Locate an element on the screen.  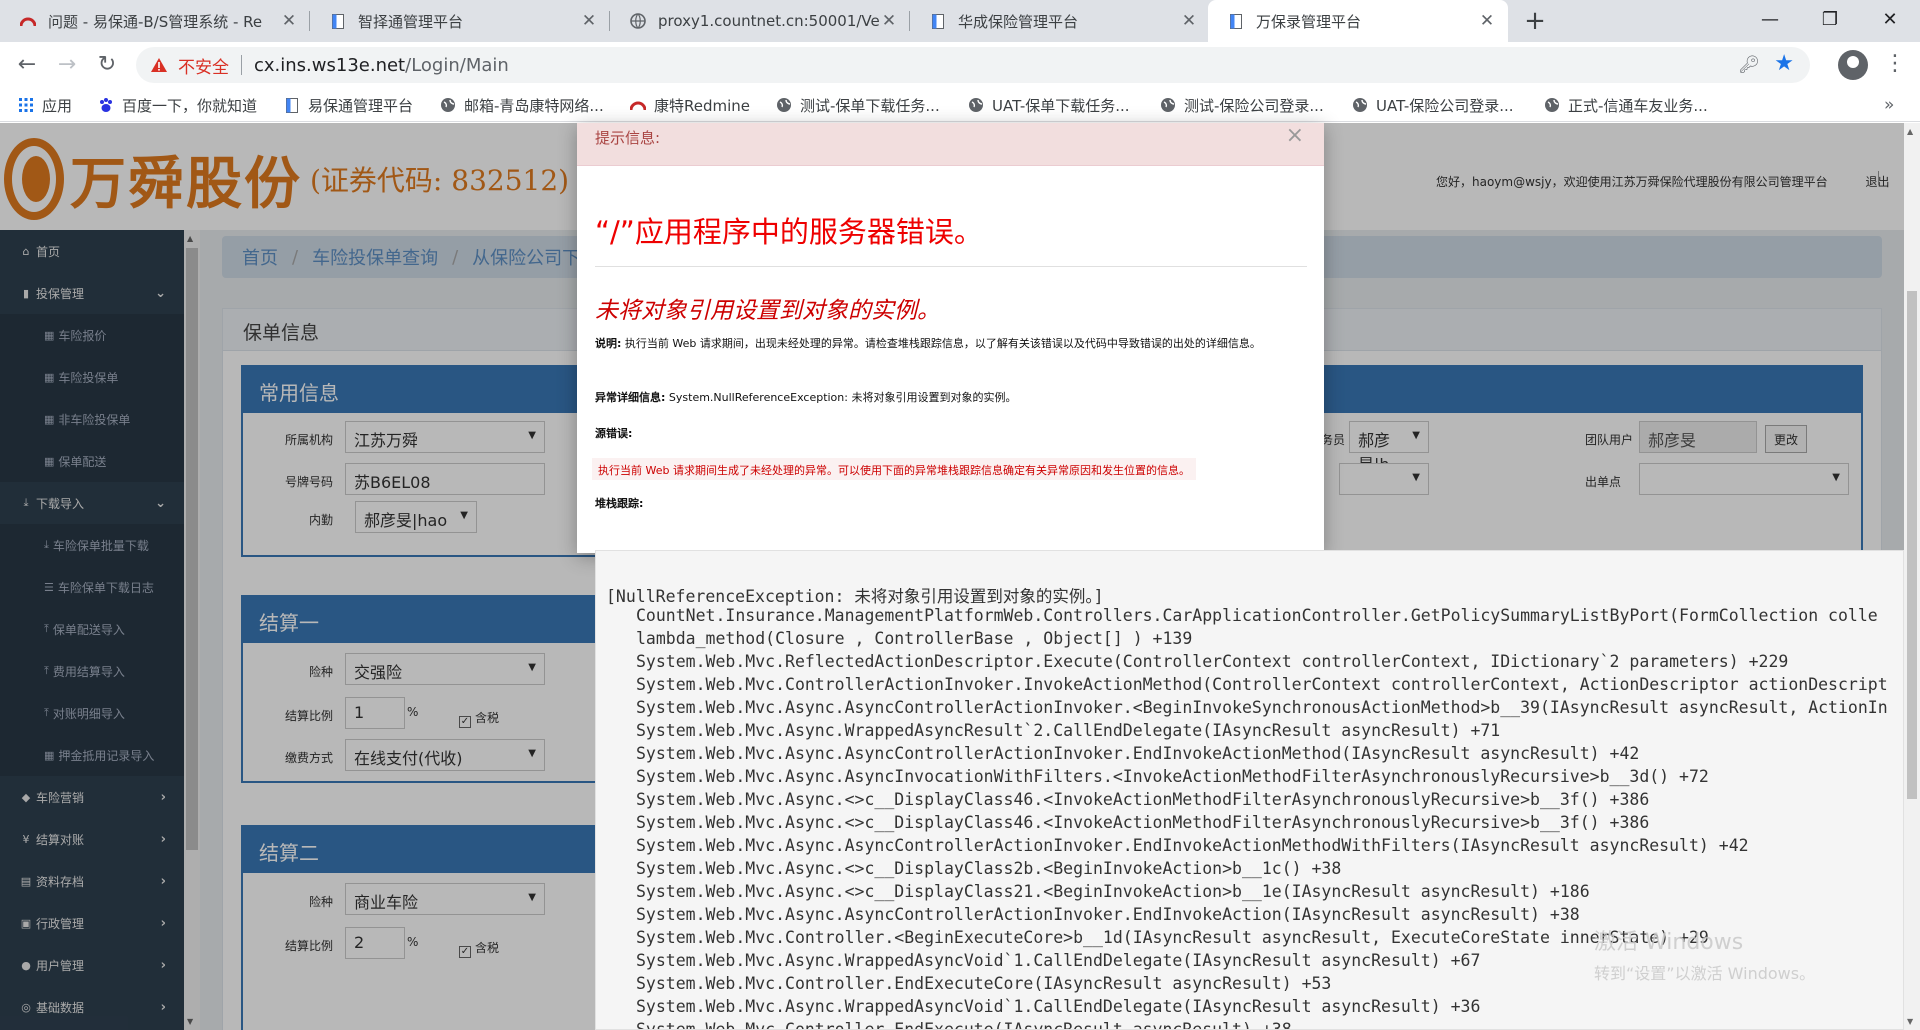
key-icon: 🔑︎ is located at coordinates (1749, 65).